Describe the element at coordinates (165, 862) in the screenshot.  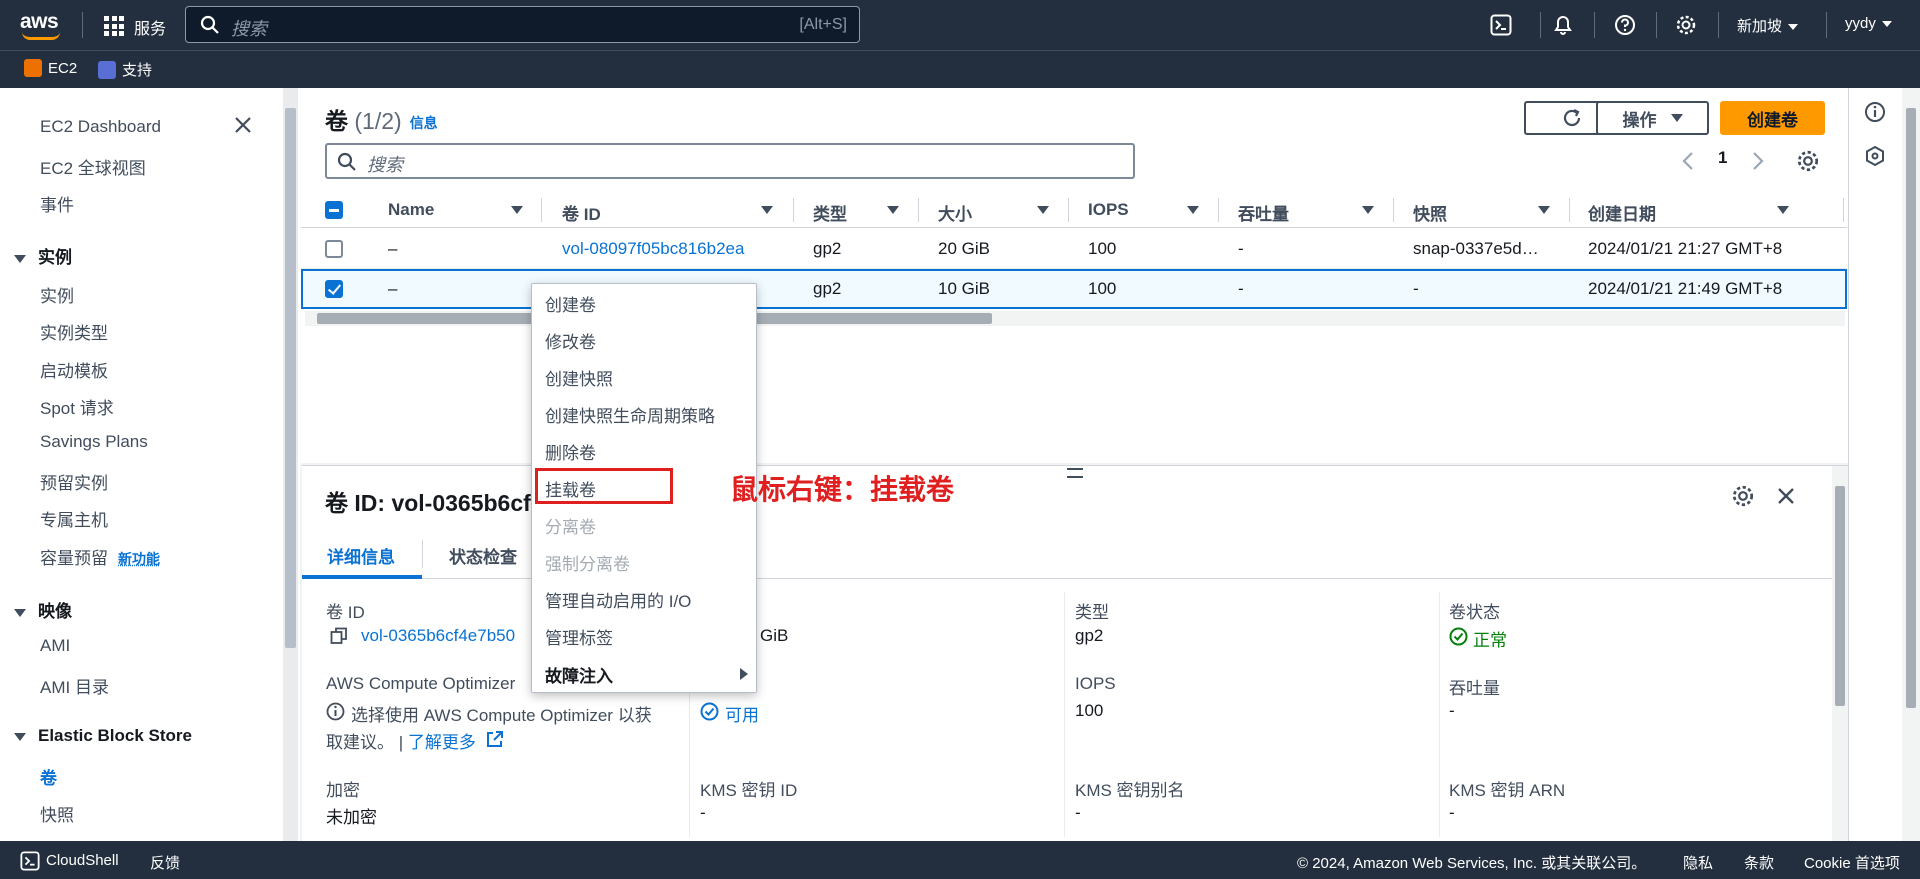
I see `feedback-link: 反馈` at that location.